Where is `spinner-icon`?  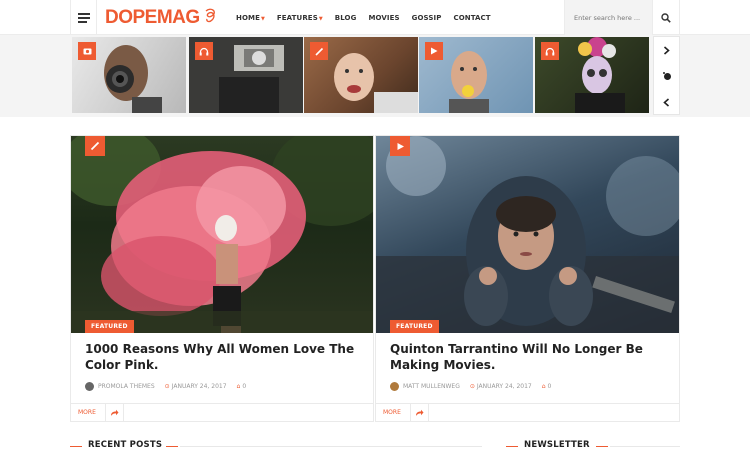
spinner-icon is located at coordinates (666, 76).